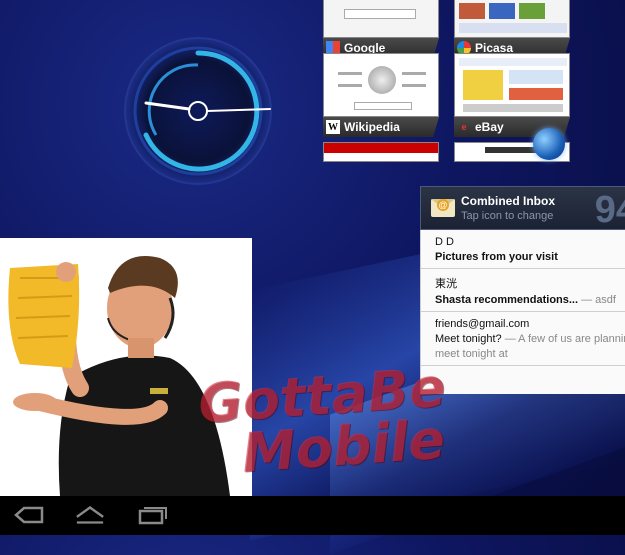 This screenshot has width=625, height=555. I want to click on email-list-item: D D Pictures from your visit, so click(523, 249).